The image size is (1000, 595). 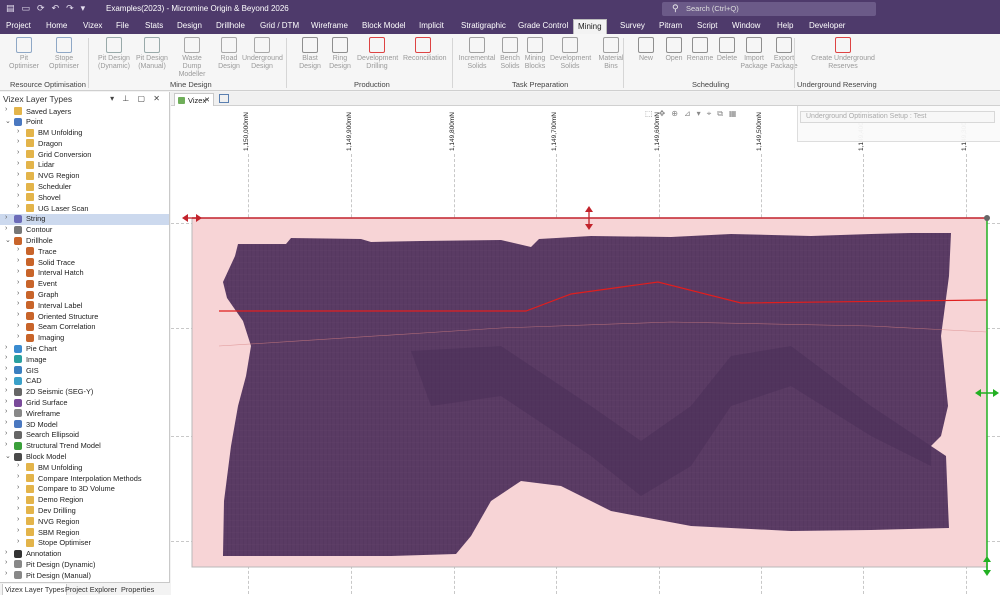 What do you see at coordinates (84, 370) in the screenshot?
I see `tree-item-gis: › GIS` at bounding box center [84, 370].